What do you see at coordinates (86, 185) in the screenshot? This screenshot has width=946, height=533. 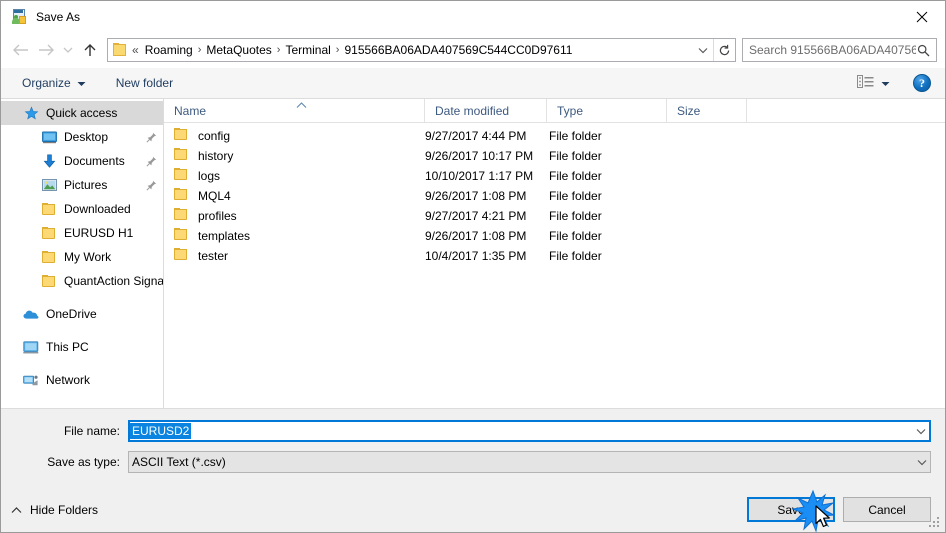 I see `sidebar-item-label: Pictures` at bounding box center [86, 185].